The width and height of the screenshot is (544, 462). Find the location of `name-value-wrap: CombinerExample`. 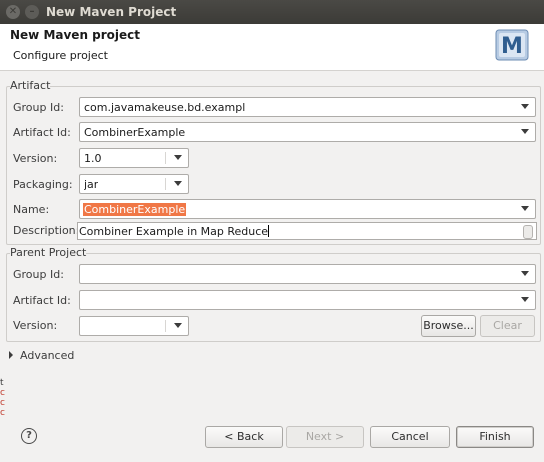

name-value-wrap: CombinerExample is located at coordinates (135, 209).